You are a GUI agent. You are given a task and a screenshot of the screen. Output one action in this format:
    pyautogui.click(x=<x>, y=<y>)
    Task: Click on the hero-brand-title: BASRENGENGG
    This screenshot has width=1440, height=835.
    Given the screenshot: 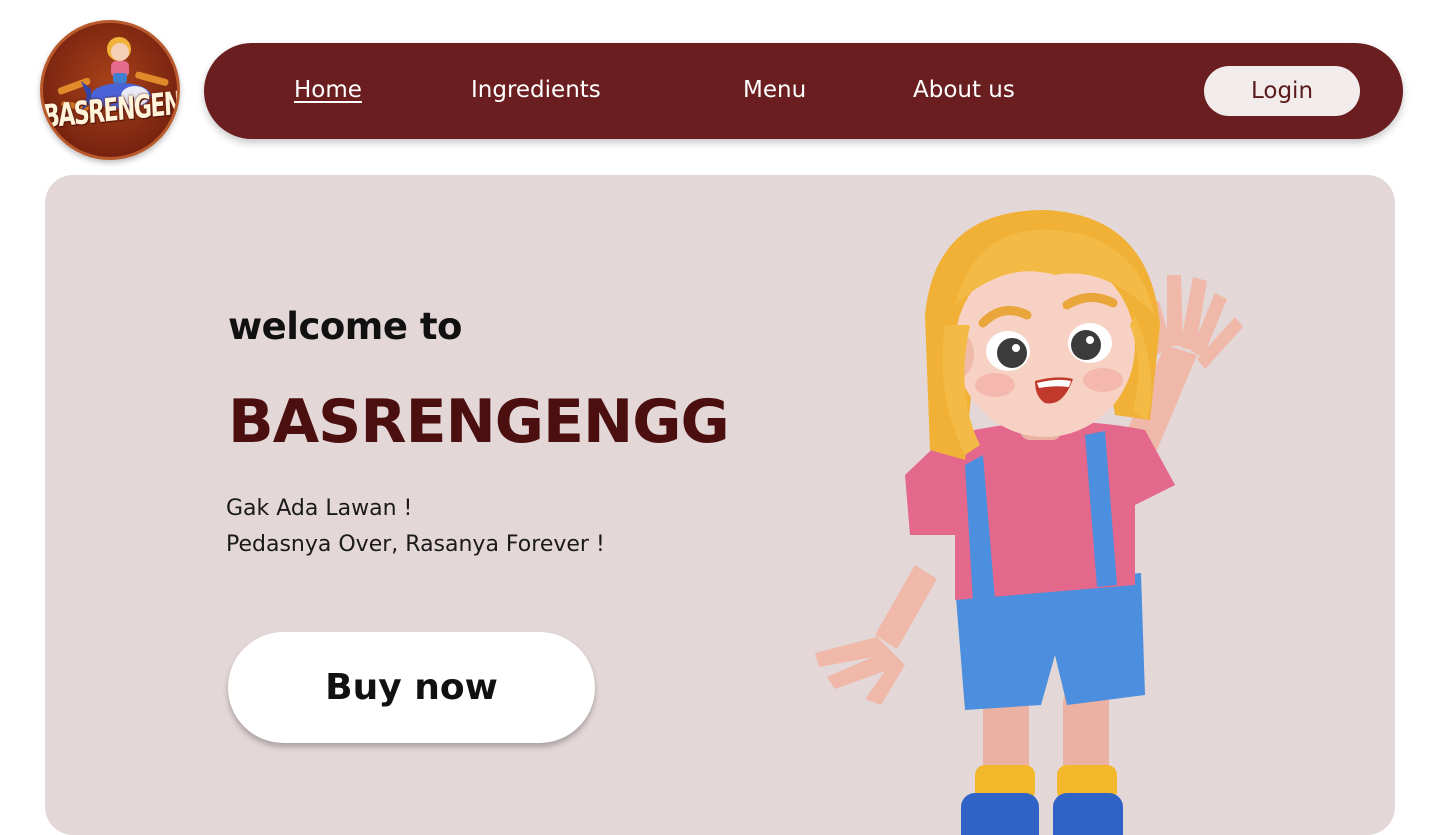 What is the action you would take?
    pyautogui.click(x=479, y=422)
    